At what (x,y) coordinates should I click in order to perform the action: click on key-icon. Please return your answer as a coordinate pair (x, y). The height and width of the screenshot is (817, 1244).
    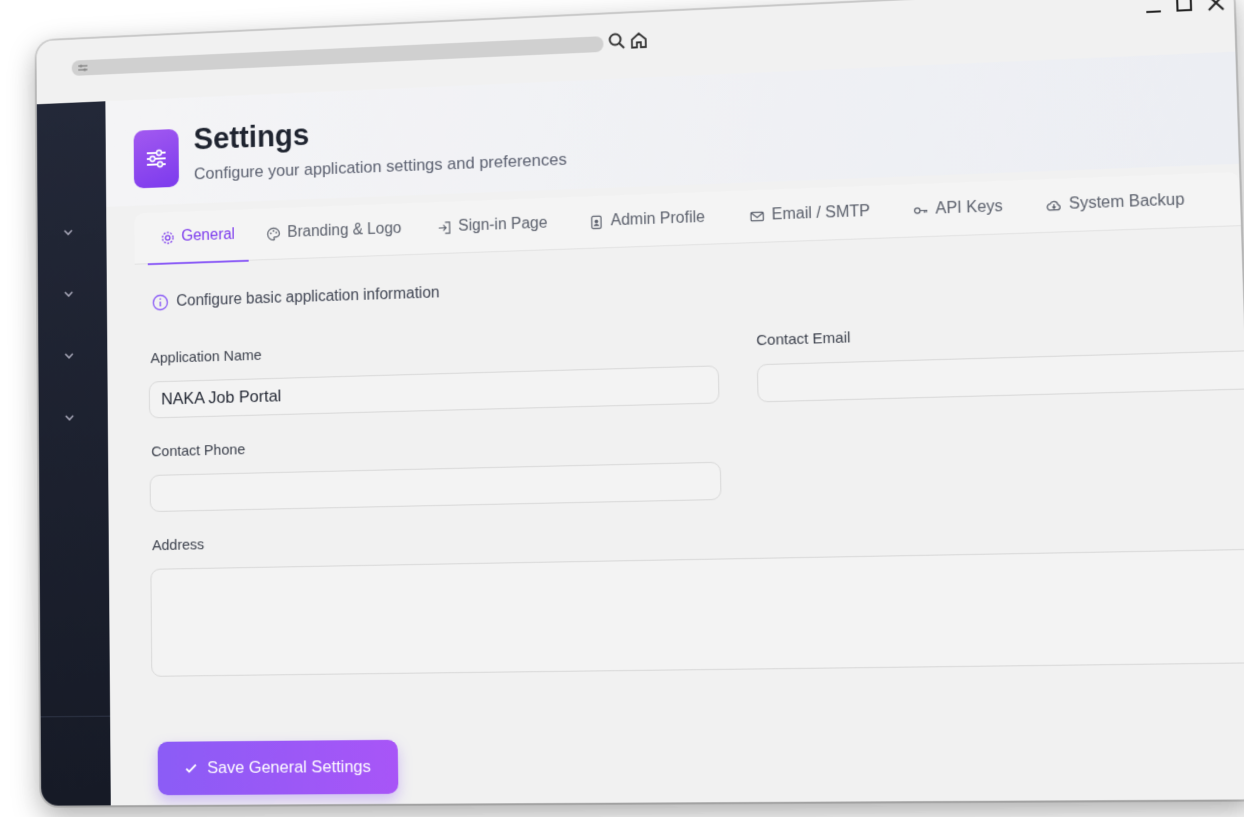
    Looking at the image, I should click on (921, 210).